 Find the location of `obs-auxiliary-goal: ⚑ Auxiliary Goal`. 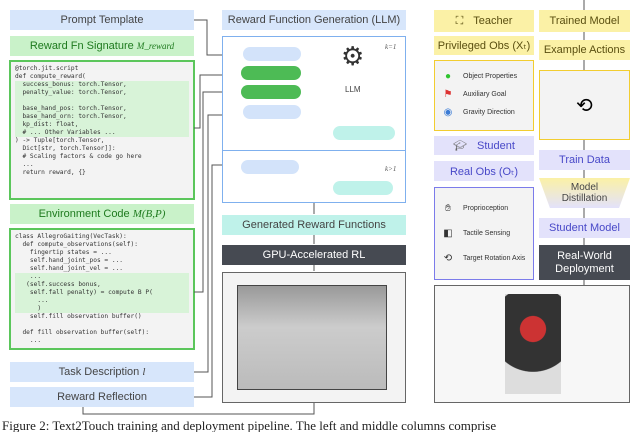

obs-auxiliary-goal: ⚑ Auxiliary Goal is located at coordinates (484, 94).